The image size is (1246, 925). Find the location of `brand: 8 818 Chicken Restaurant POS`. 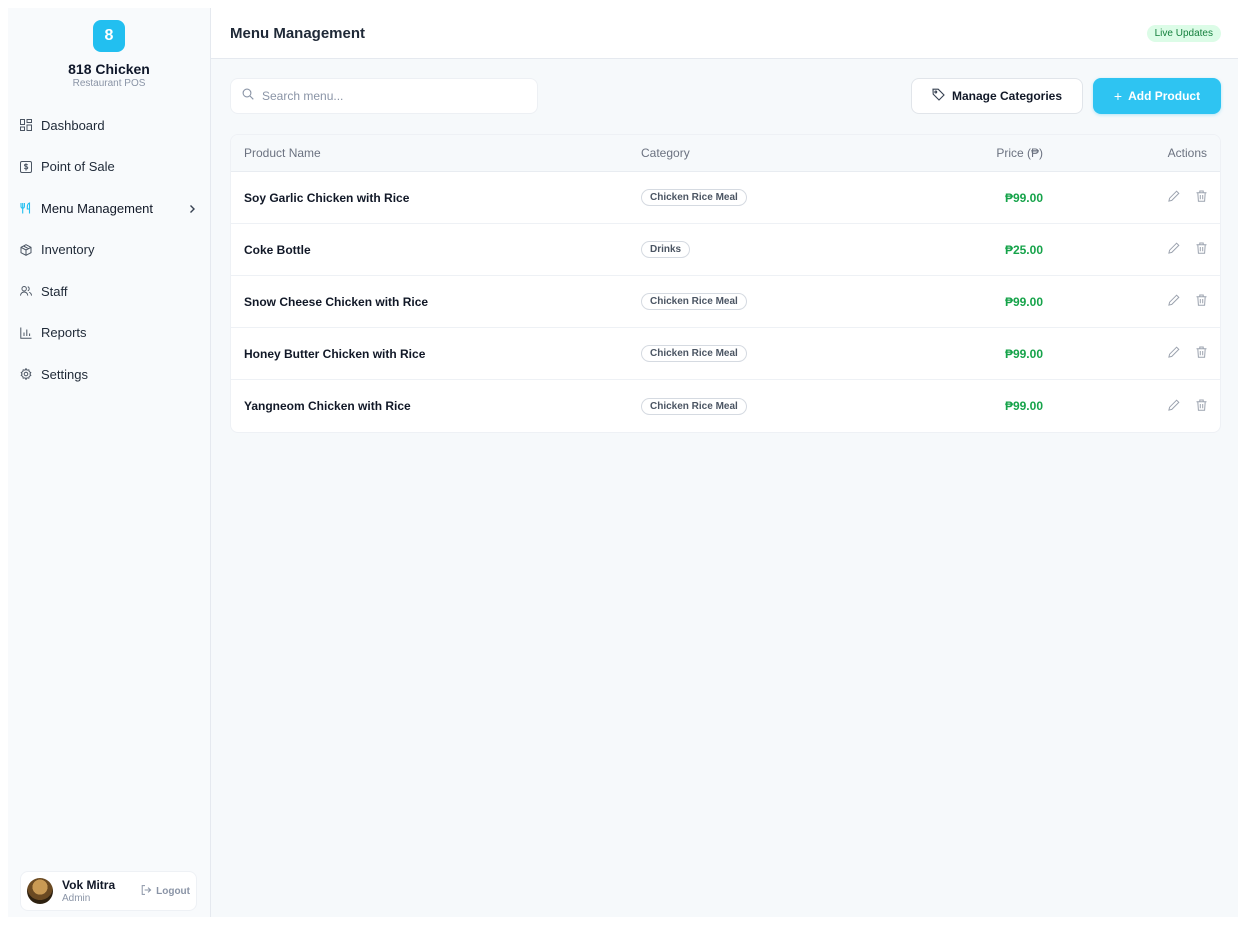

brand: 8 818 Chicken Restaurant POS is located at coordinates (109, 48).